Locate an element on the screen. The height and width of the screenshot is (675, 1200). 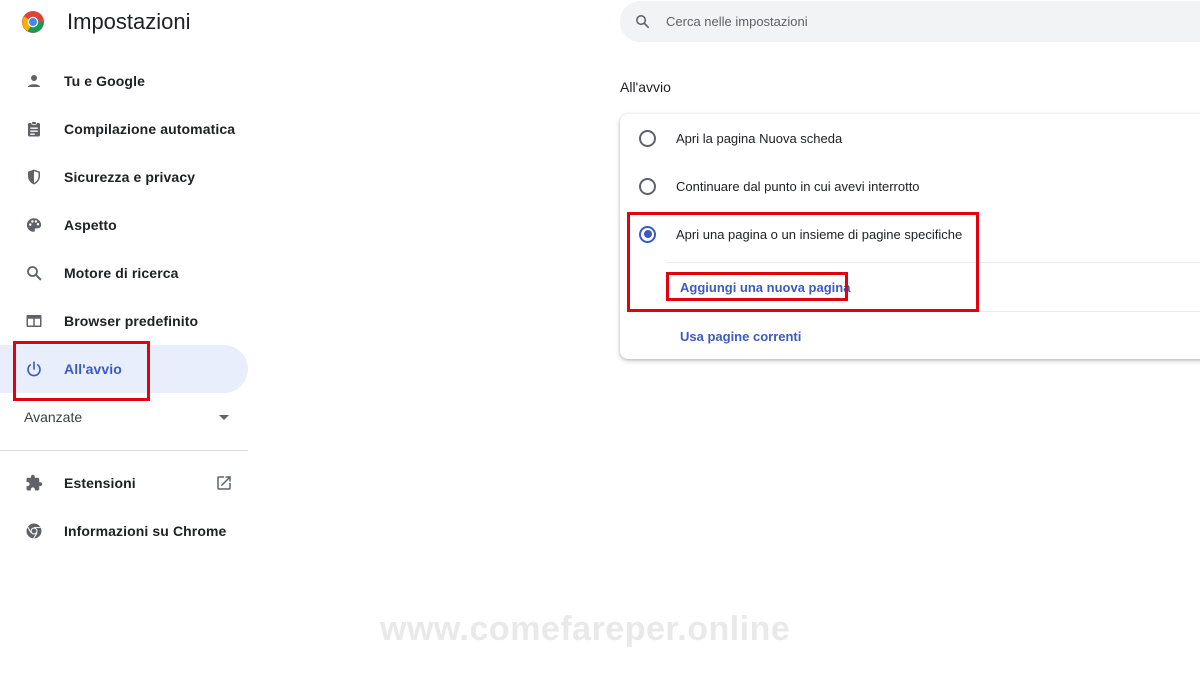
sidebar-item-on-startup: All'avvio is located at coordinates (124, 369).